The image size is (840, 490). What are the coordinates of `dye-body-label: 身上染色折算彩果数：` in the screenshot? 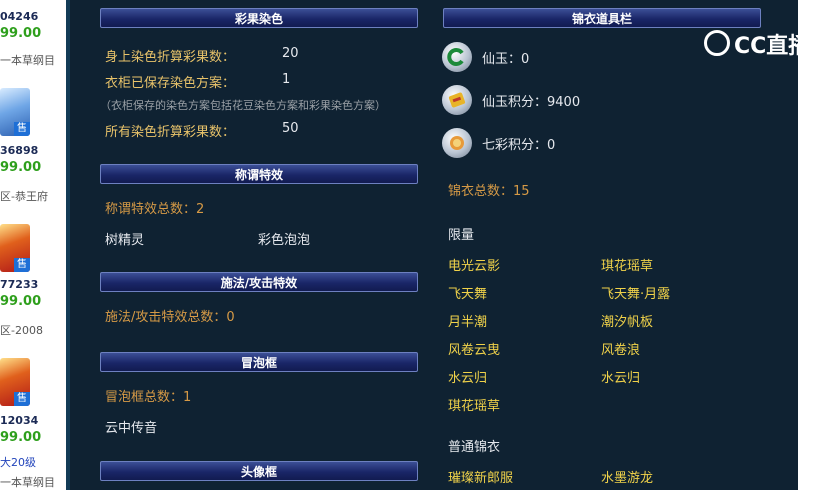 It's located at (170, 57).